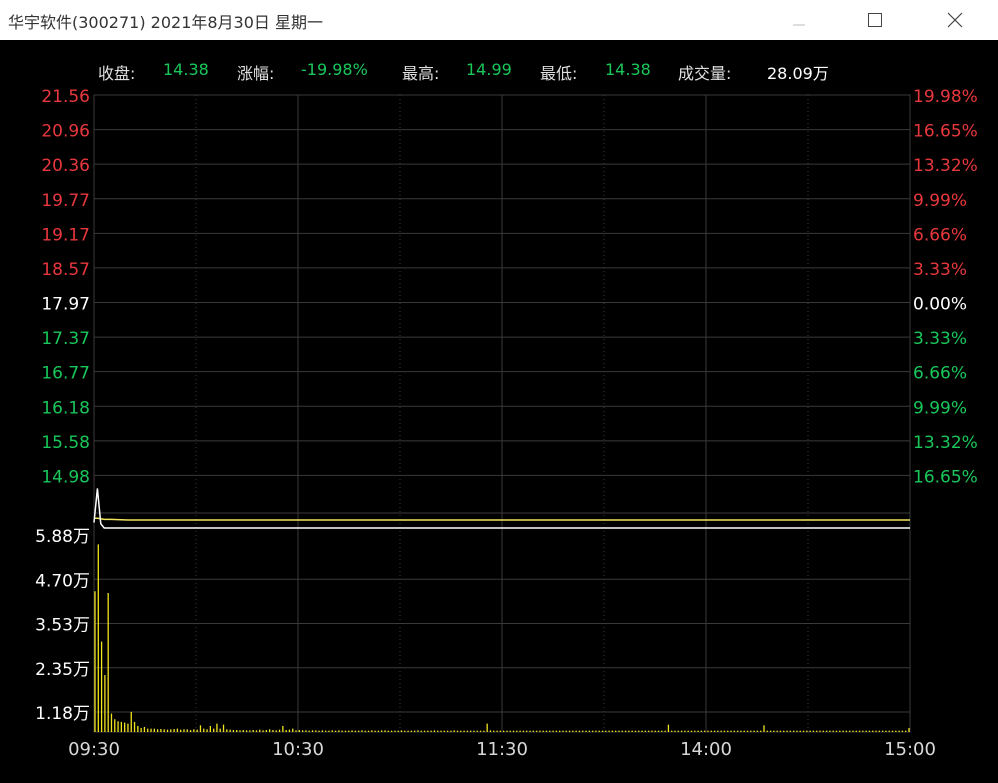 Image resolution: width=998 pixels, height=783 pixels. I want to click on price-tick-label: 21.56, so click(65, 97).